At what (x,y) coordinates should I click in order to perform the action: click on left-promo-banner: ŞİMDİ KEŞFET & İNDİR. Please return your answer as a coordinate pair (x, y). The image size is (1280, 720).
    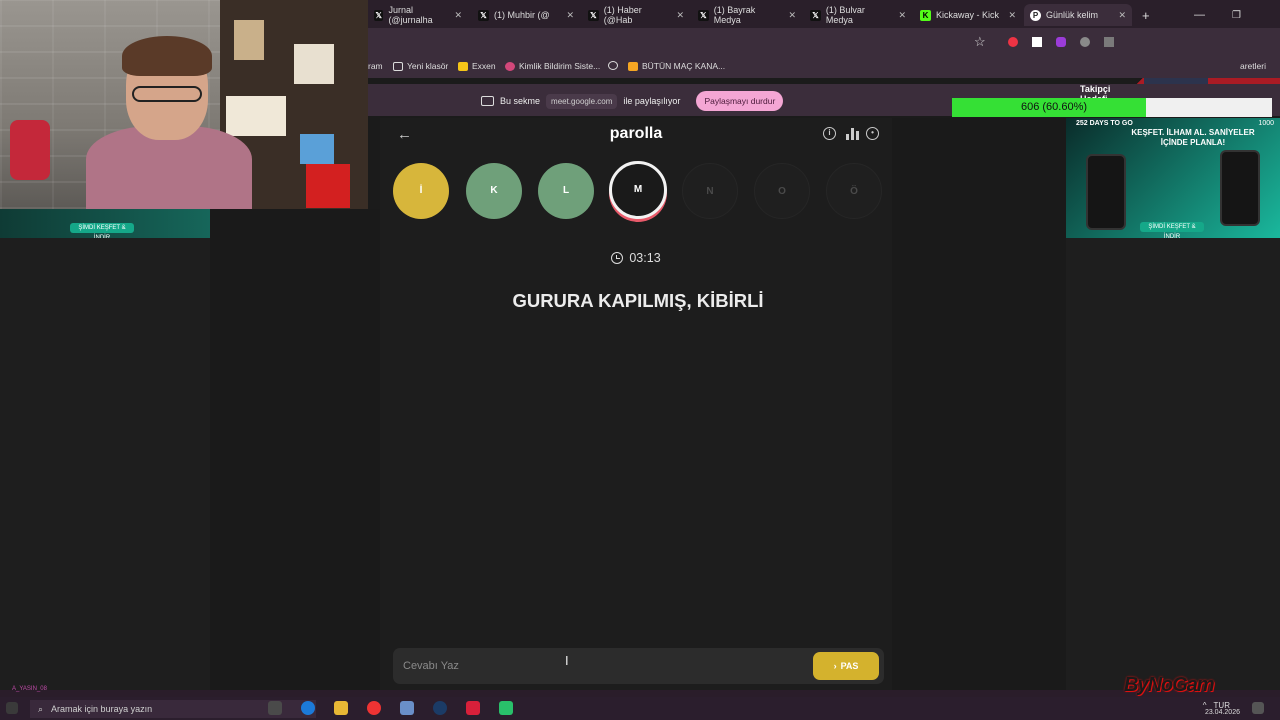
    Looking at the image, I should click on (105, 225).